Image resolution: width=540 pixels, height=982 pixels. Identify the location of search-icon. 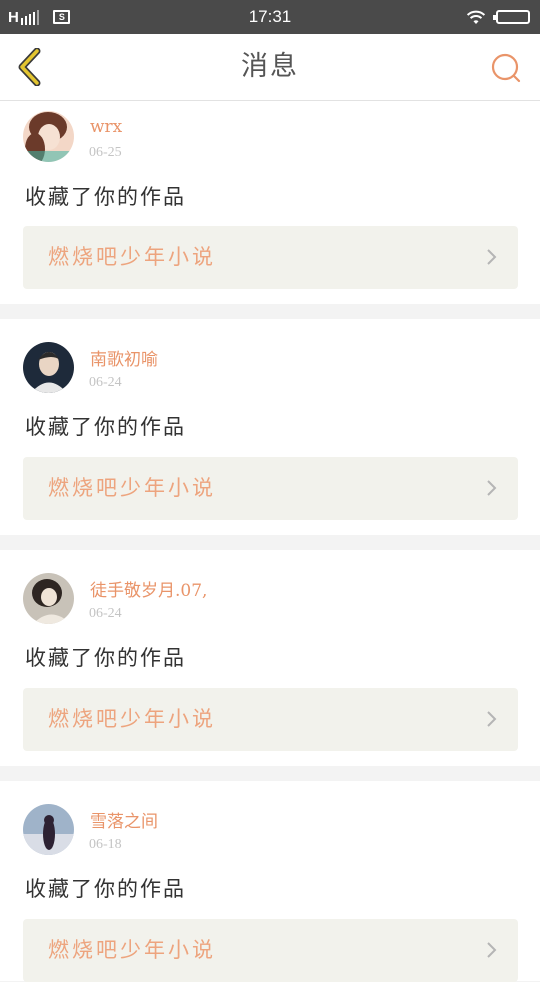
(506, 68).